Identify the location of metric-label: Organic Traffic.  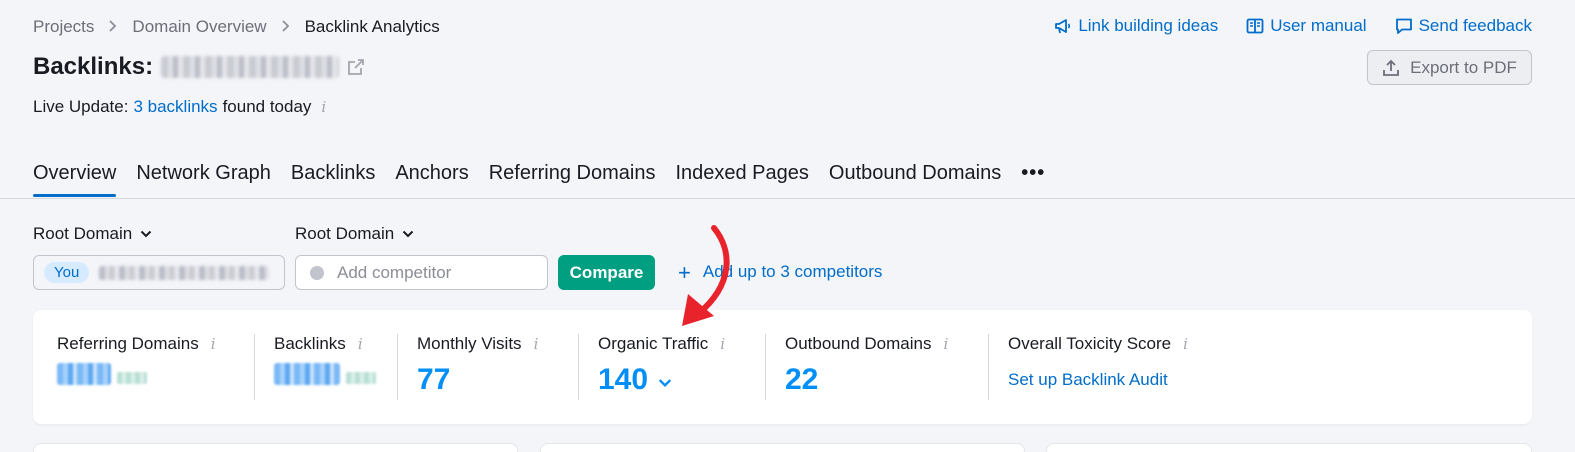
(653, 343).